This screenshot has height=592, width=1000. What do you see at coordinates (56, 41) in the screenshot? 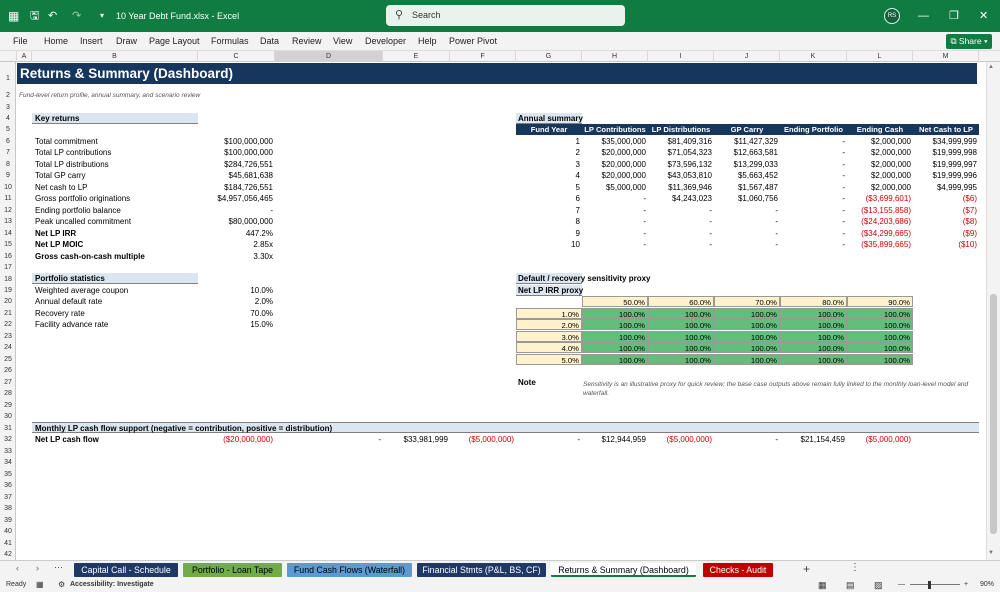
I see `menu-home: Home` at bounding box center [56, 41].